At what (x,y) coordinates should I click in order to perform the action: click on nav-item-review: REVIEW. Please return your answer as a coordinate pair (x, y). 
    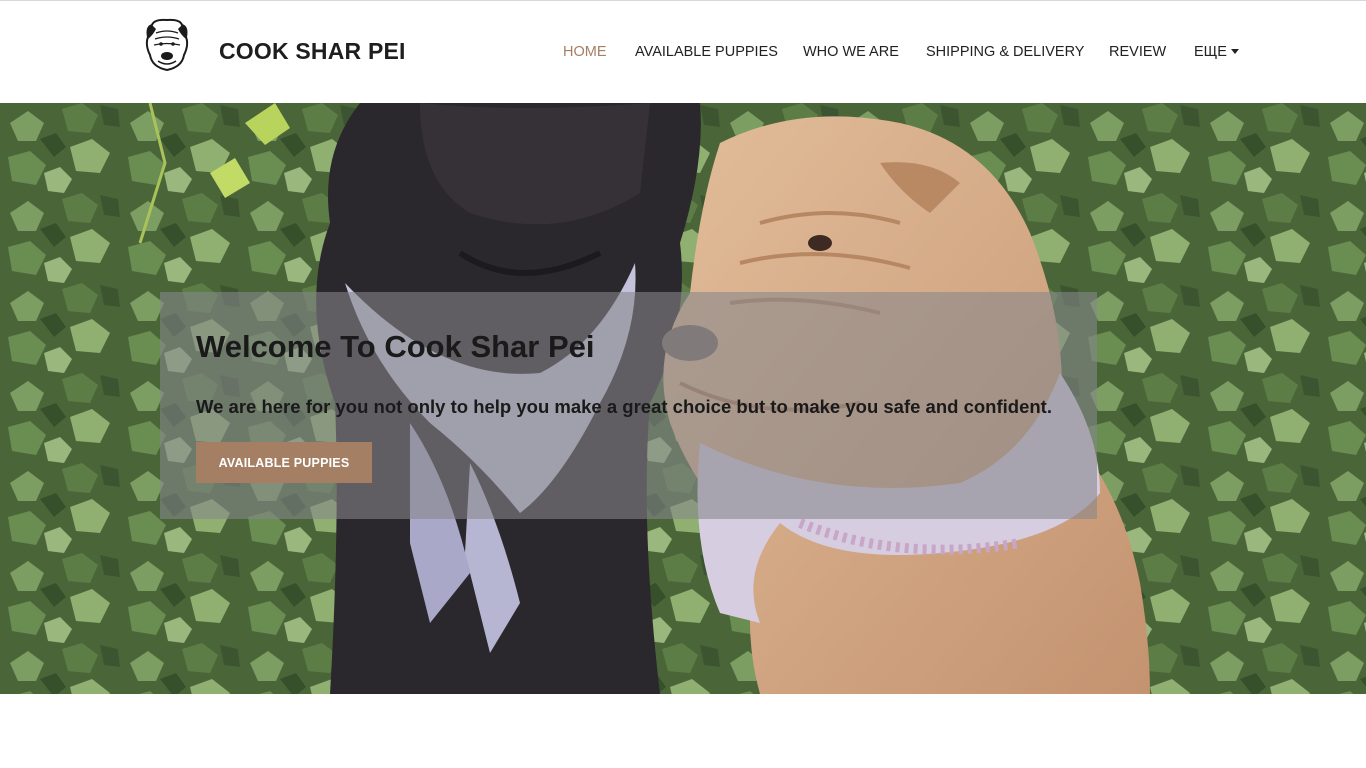
    Looking at the image, I should click on (1137, 52).